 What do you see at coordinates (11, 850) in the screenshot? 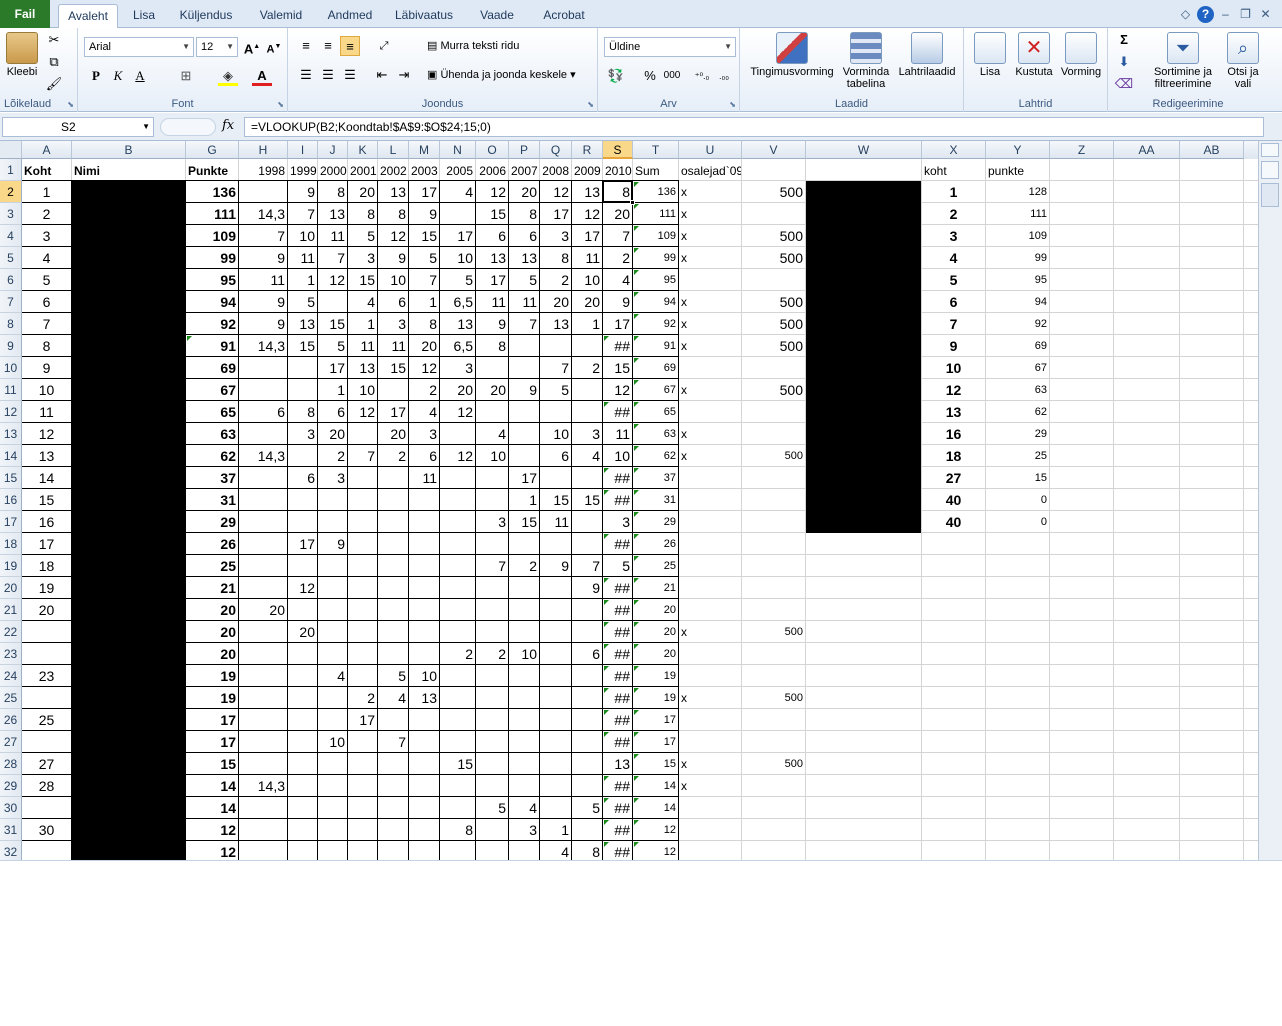
I see `row-header-32: 32` at bounding box center [11, 850].